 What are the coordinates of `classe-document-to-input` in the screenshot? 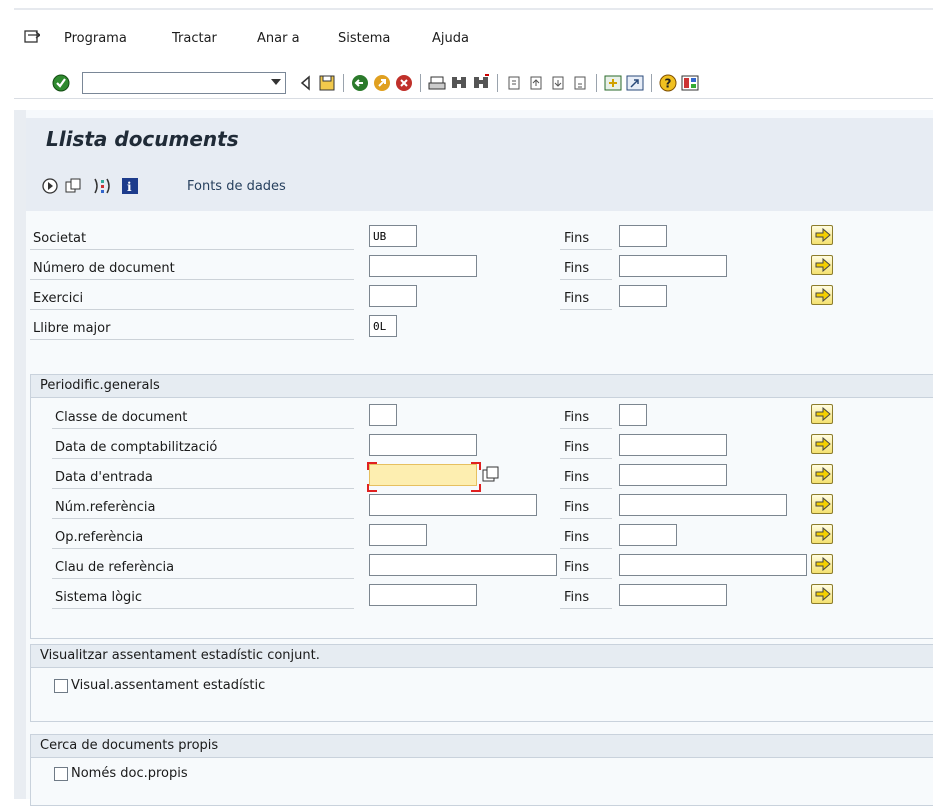 It's located at (633, 415).